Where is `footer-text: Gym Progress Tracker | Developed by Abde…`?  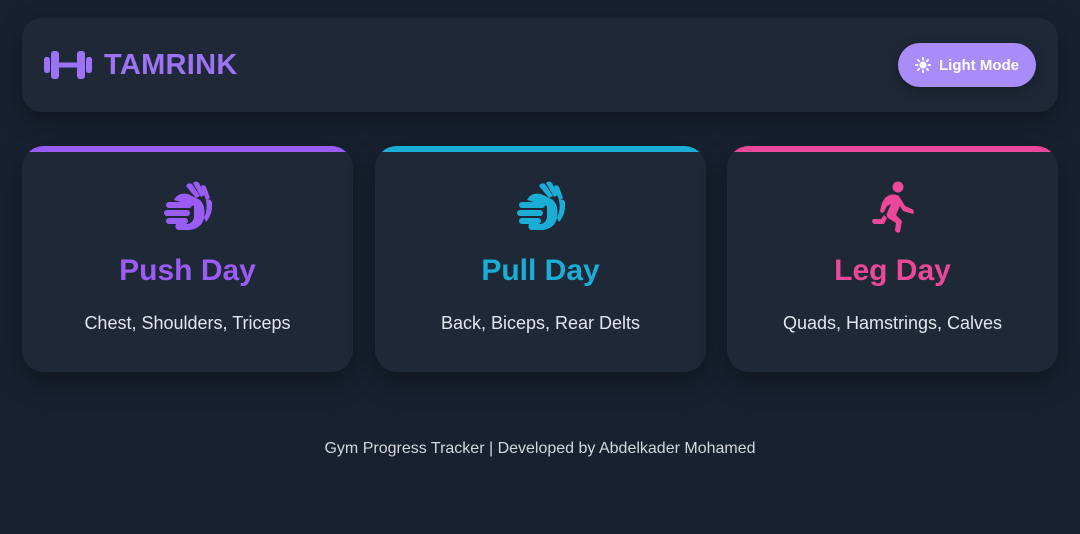
footer-text: Gym Progress Tracker | Developed by Abde… is located at coordinates (540, 448).